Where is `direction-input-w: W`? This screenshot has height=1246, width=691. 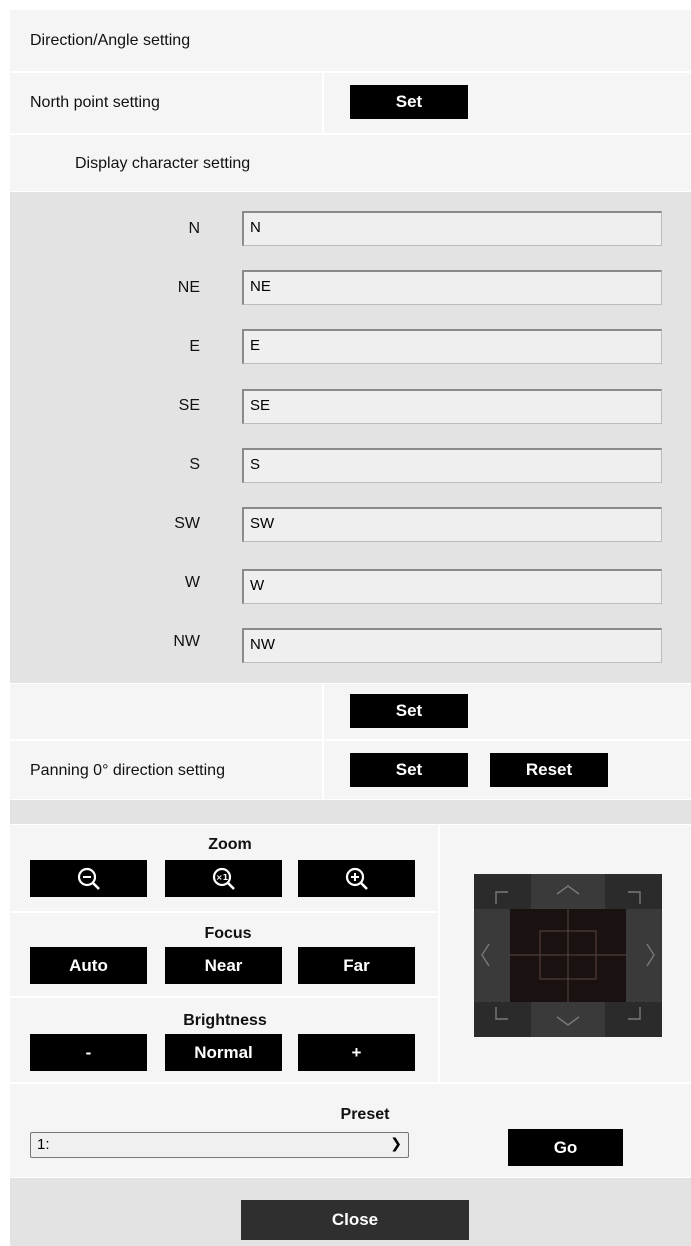
direction-input-w: W is located at coordinates (452, 586).